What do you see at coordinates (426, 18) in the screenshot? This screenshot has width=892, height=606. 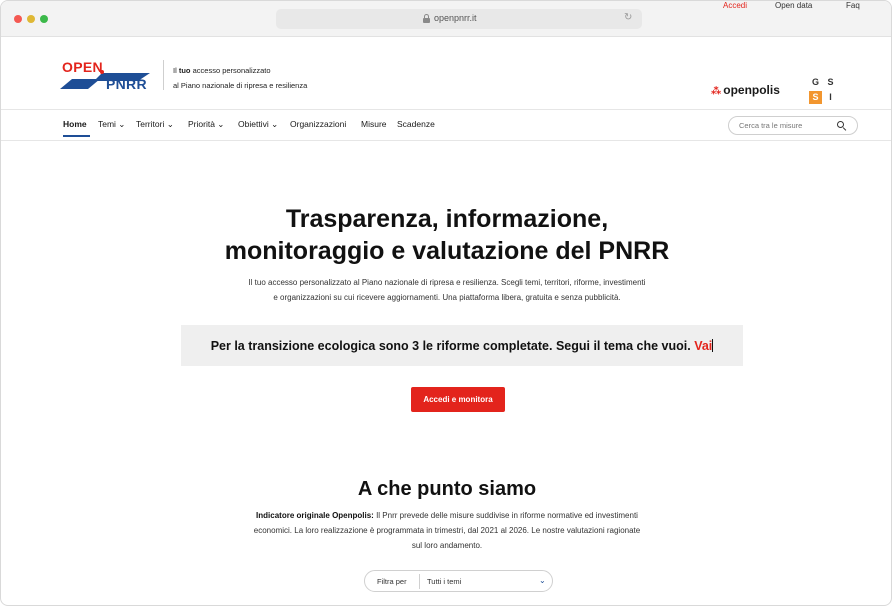 I see `lock-icon` at bounding box center [426, 18].